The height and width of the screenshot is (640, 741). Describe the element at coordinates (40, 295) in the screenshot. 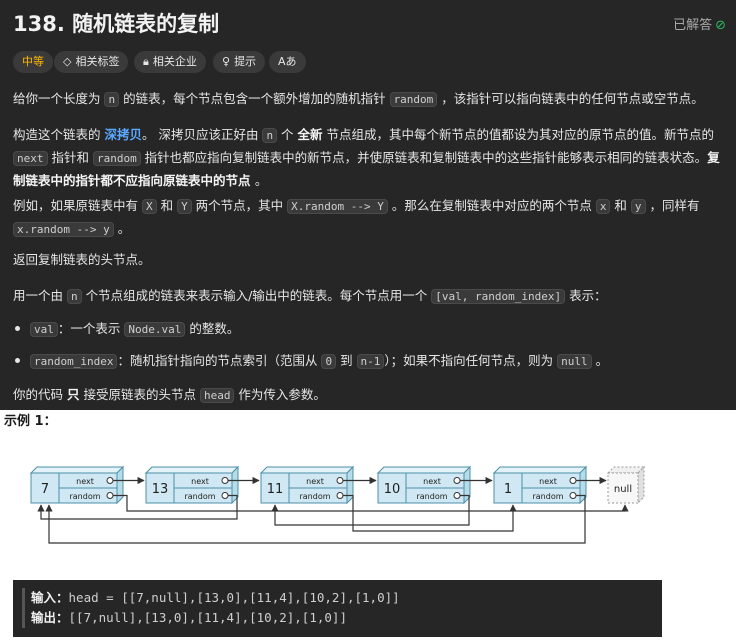

I see `text: 用一个由` at that location.